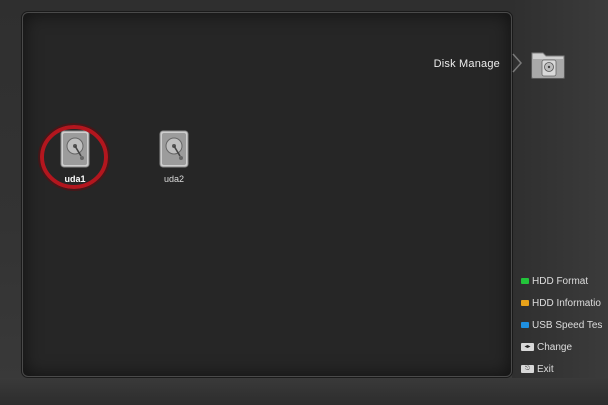  I want to click on legend-usb-speed-test: USB Speed Tes, so click(564, 325).